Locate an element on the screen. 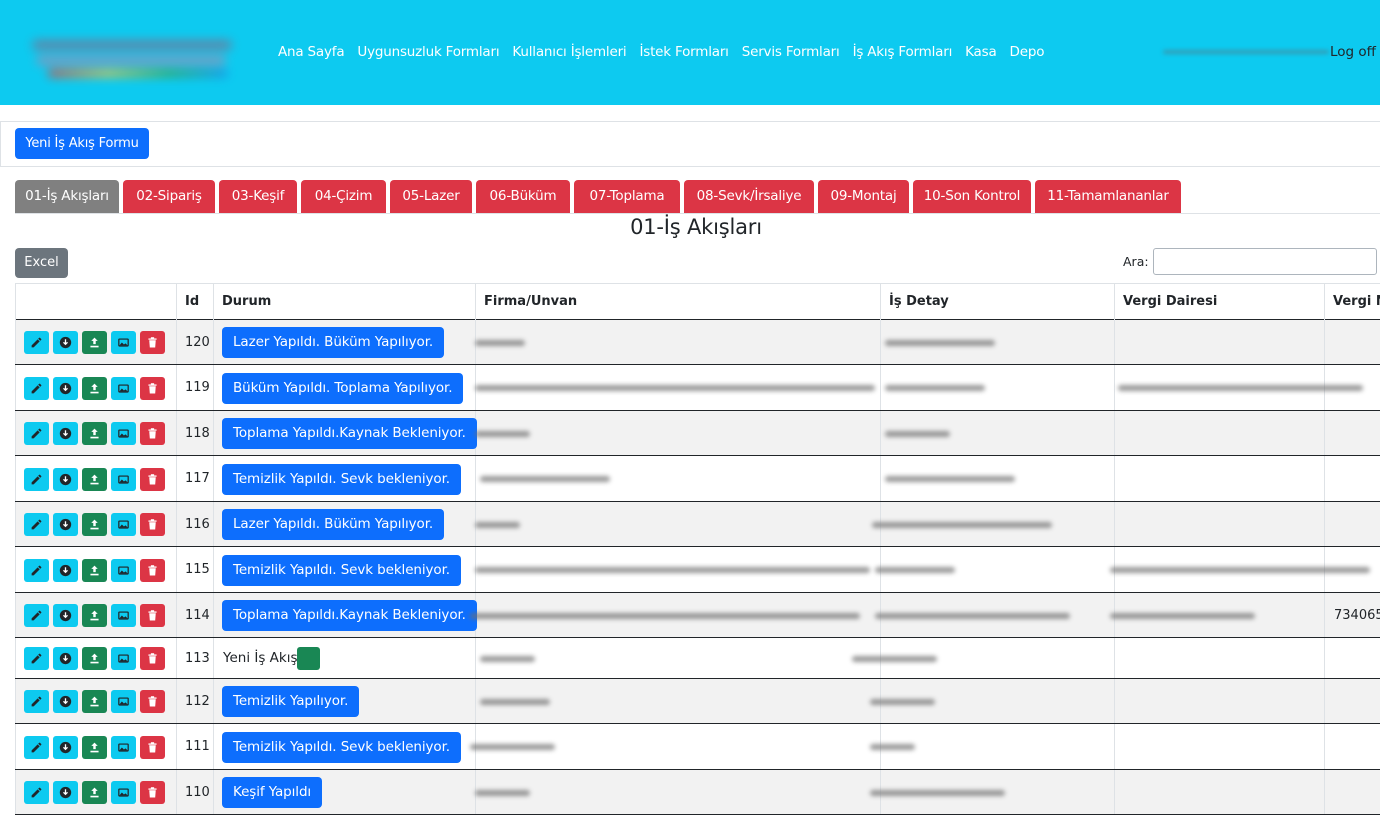  nav-workflow-forms: İş Akış Formları is located at coordinates (903, 52).